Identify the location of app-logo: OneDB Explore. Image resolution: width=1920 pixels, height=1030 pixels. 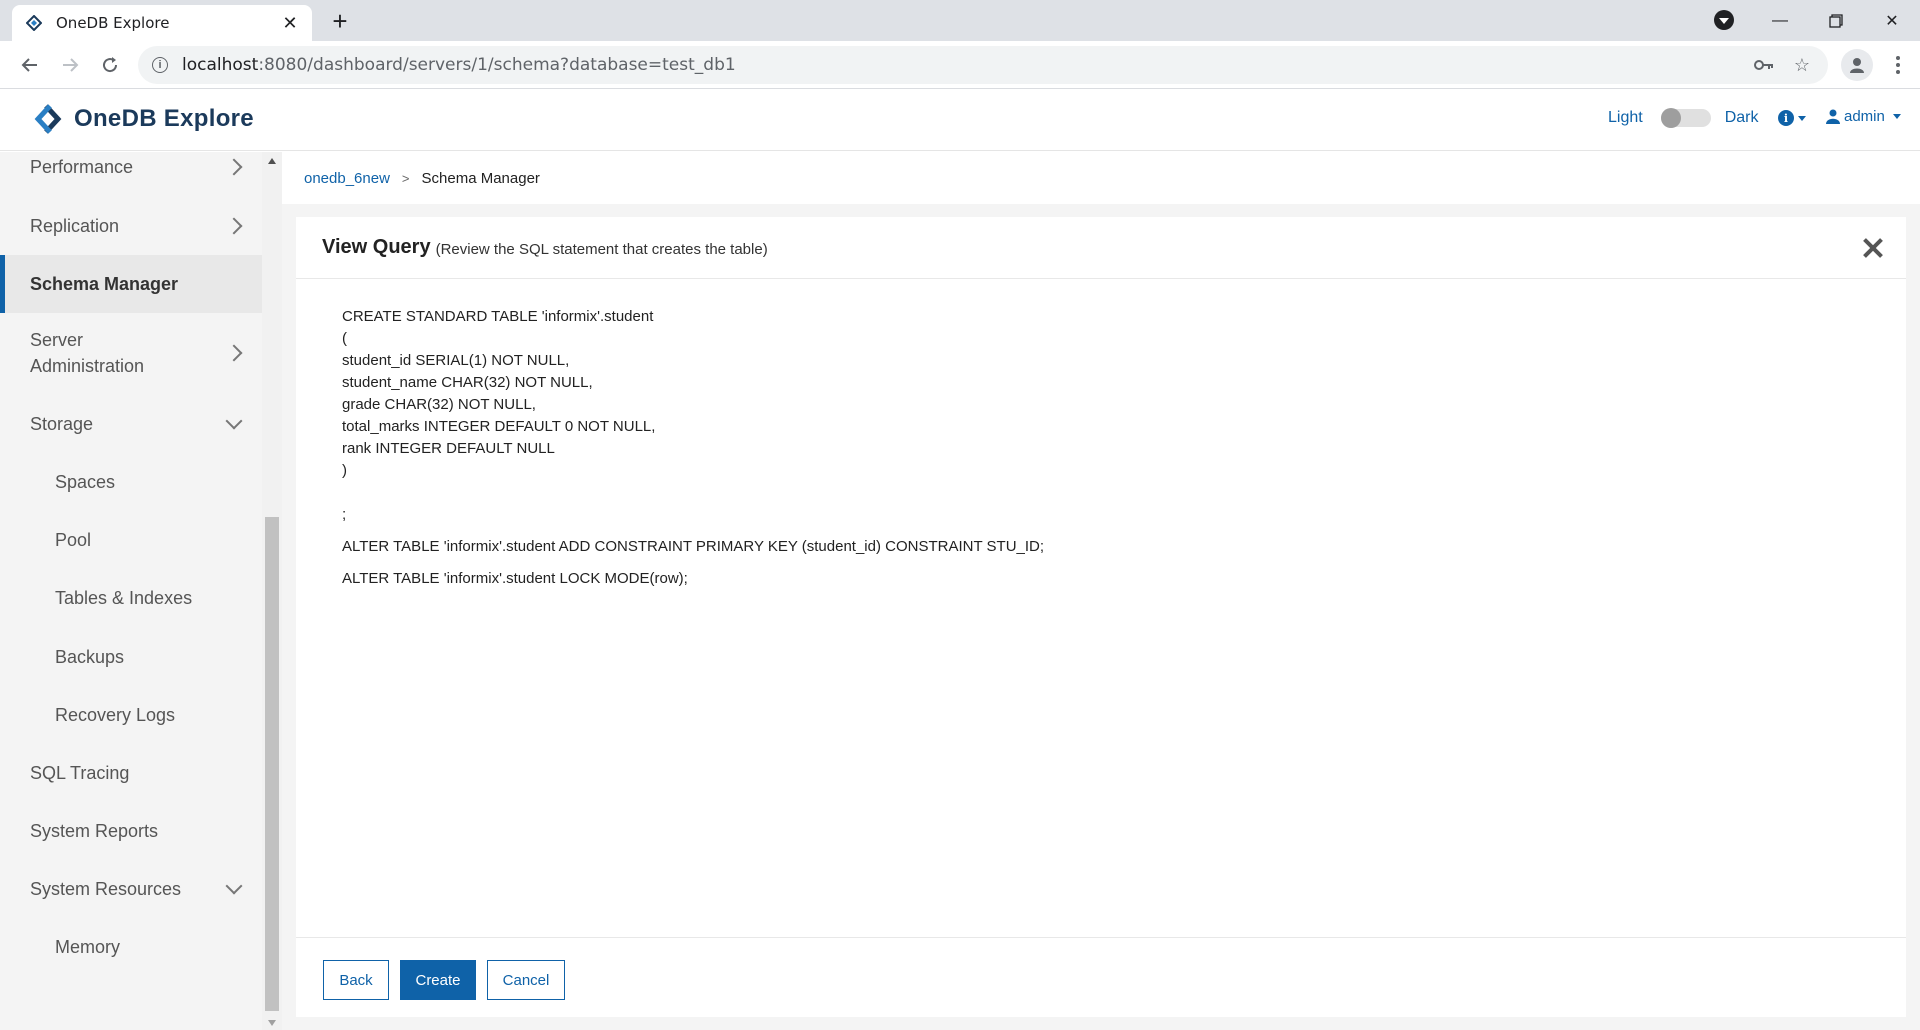
(142, 119).